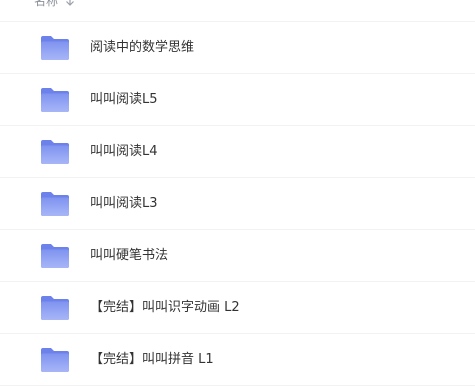 This screenshot has height=390, width=475. I want to click on file-name: 阅读中的数学思维, so click(142, 48).